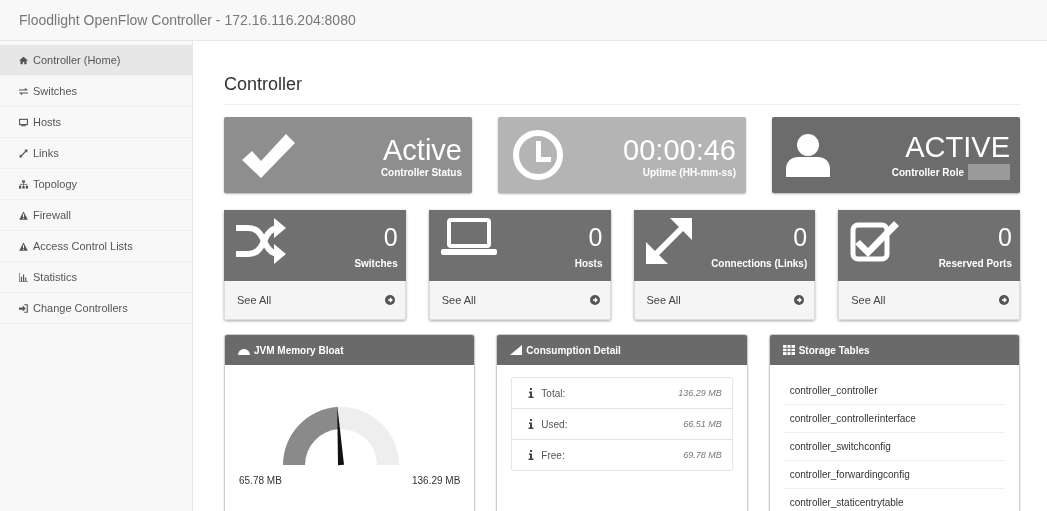  Describe the element at coordinates (468, 237) in the screenshot. I see `laptop-icon` at that location.